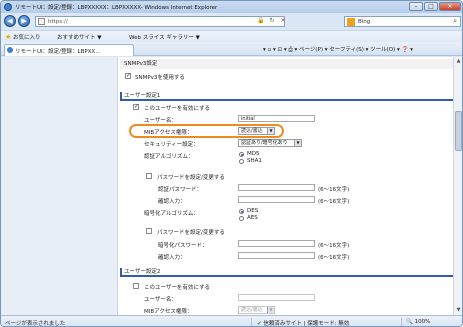 This screenshot has height=327, width=463. Describe the element at coordinates (35, 324) in the screenshot. I see `status-text: ページが表示されました` at that location.